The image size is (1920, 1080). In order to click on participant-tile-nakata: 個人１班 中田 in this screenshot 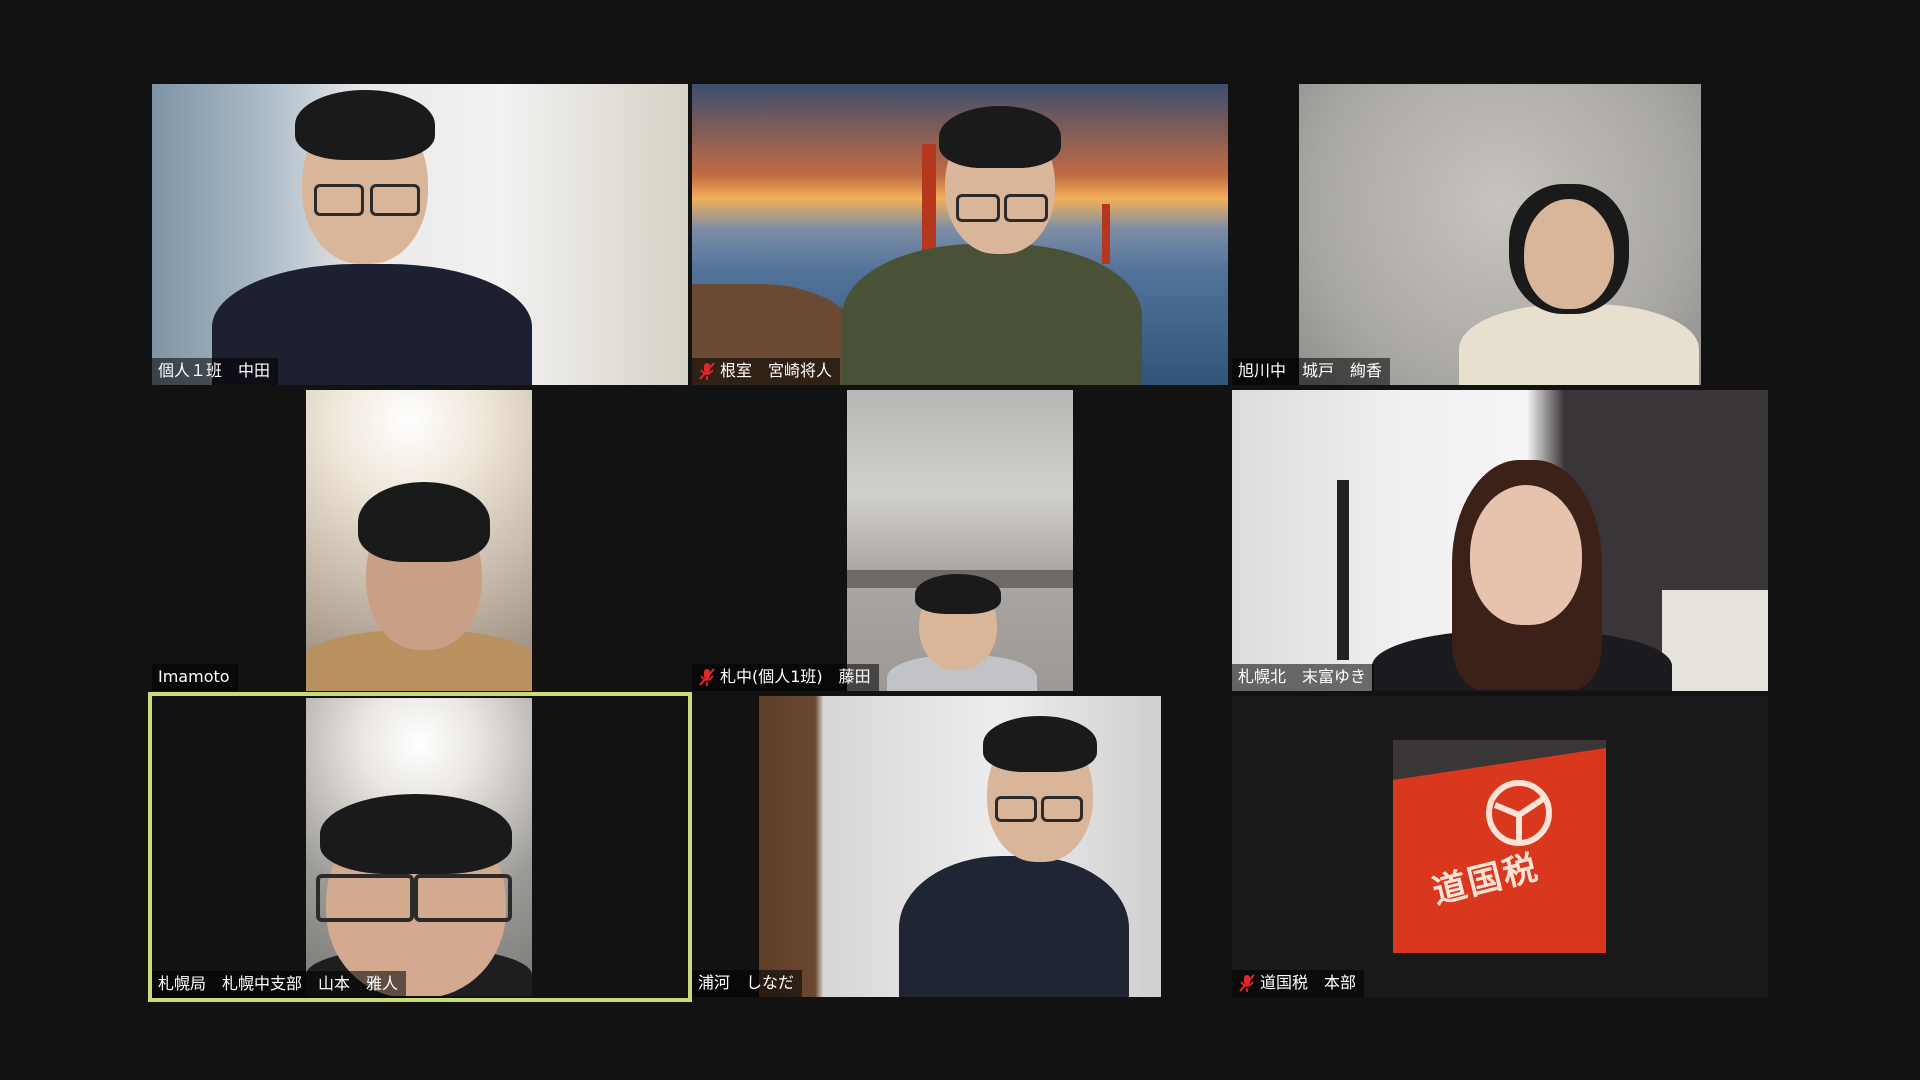, I will do `click(420, 234)`.